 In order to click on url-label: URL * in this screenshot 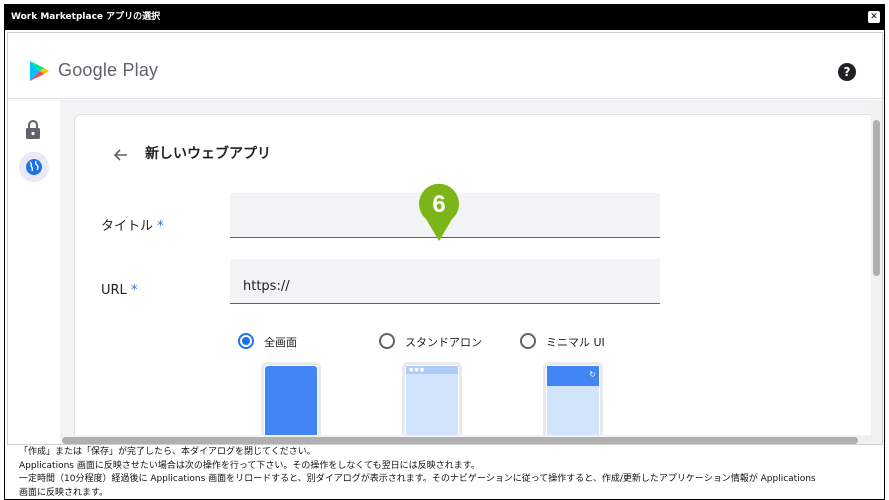, I will do `click(119, 290)`.